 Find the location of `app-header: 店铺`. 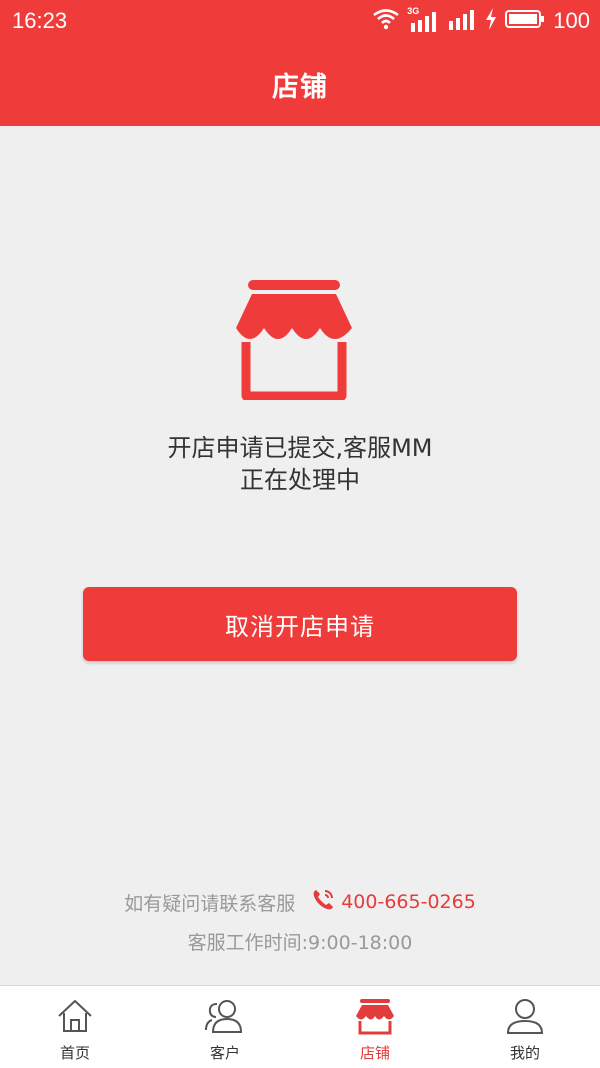

app-header: 店铺 is located at coordinates (300, 84).